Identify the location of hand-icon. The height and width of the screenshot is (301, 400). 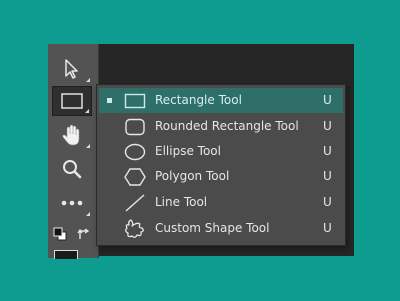
(72, 135).